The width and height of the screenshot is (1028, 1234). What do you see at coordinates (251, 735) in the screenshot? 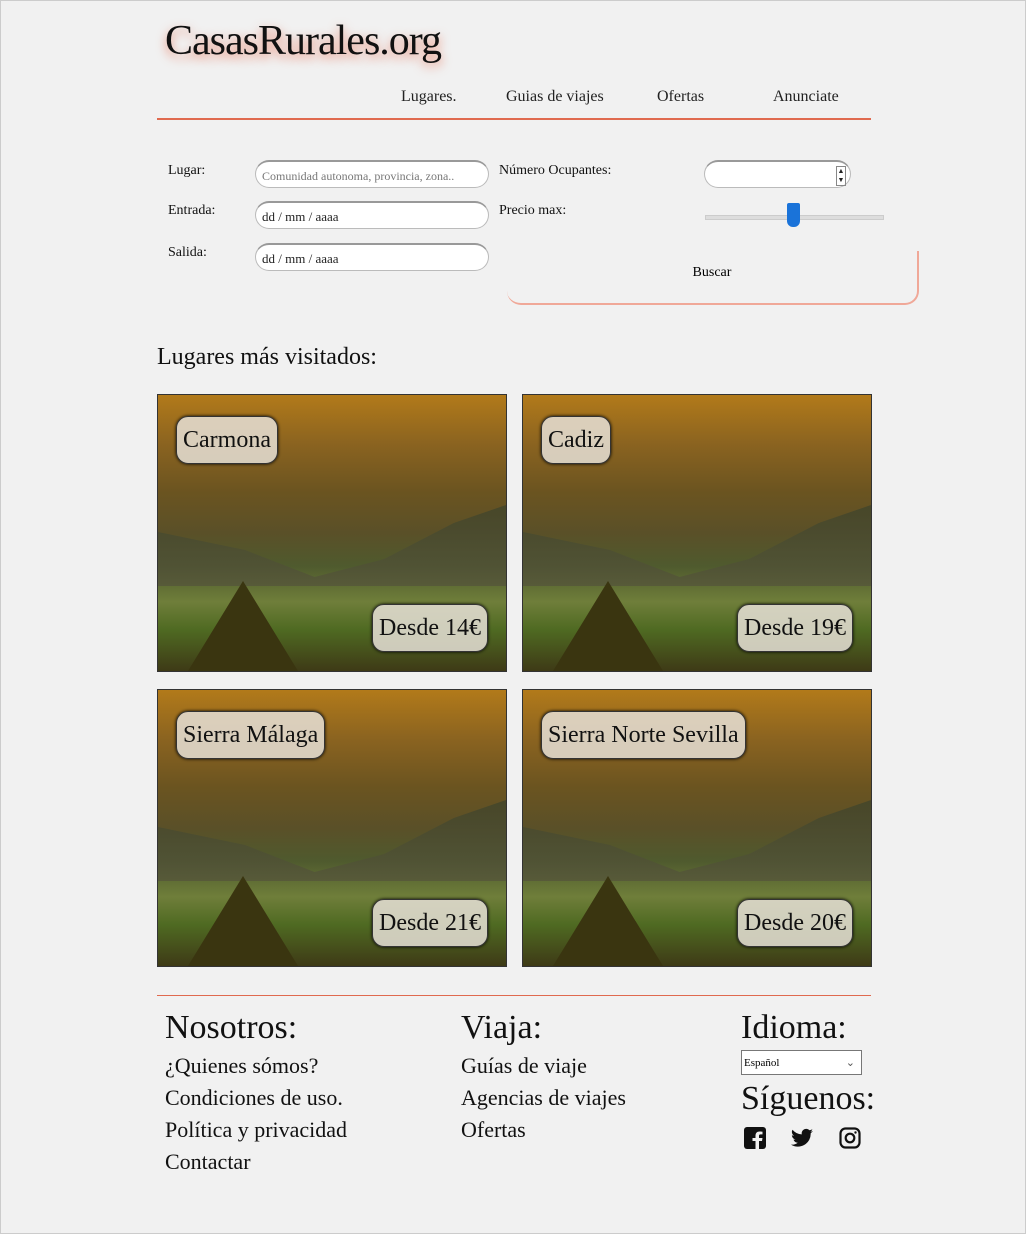
I see `place-name: Sierra Málaga` at bounding box center [251, 735].